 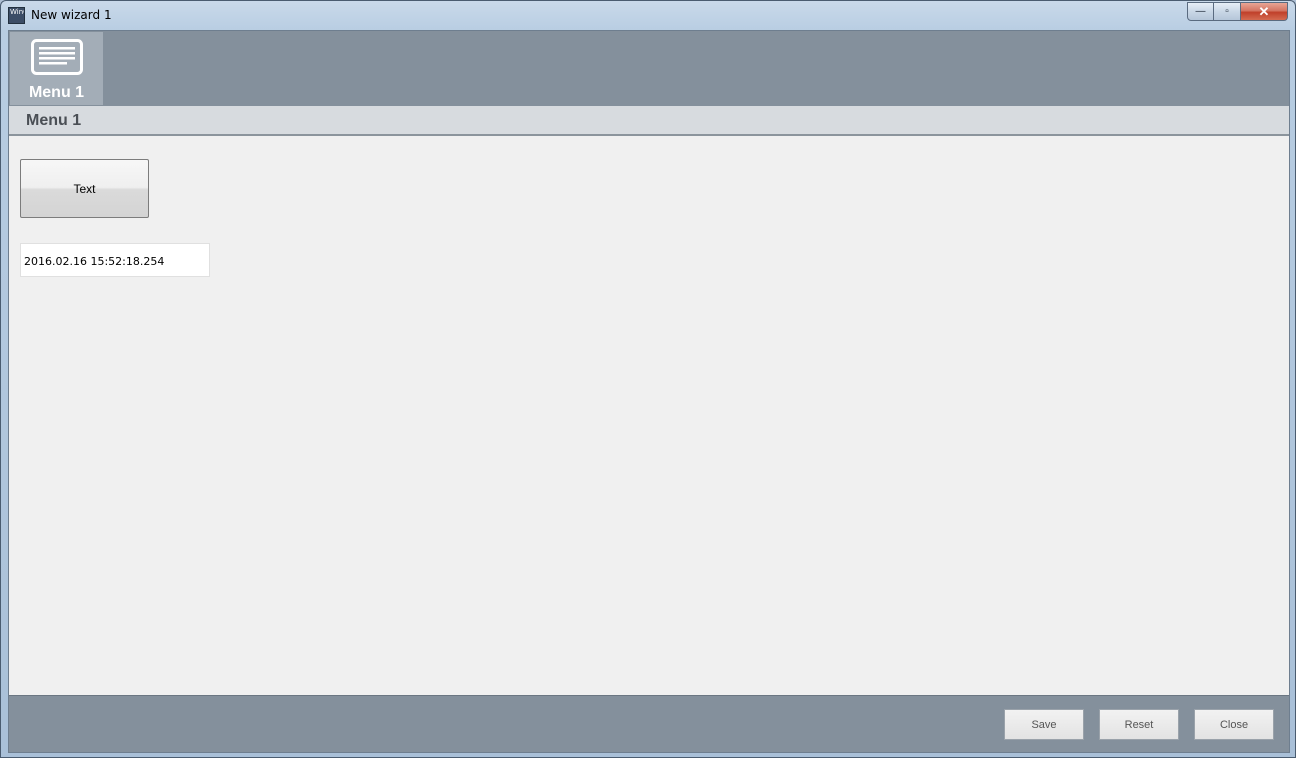 What do you see at coordinates (56, 92) in the screenshot?
I see `menu-tile-label: Menu 1` at bounding box center [56, 92].